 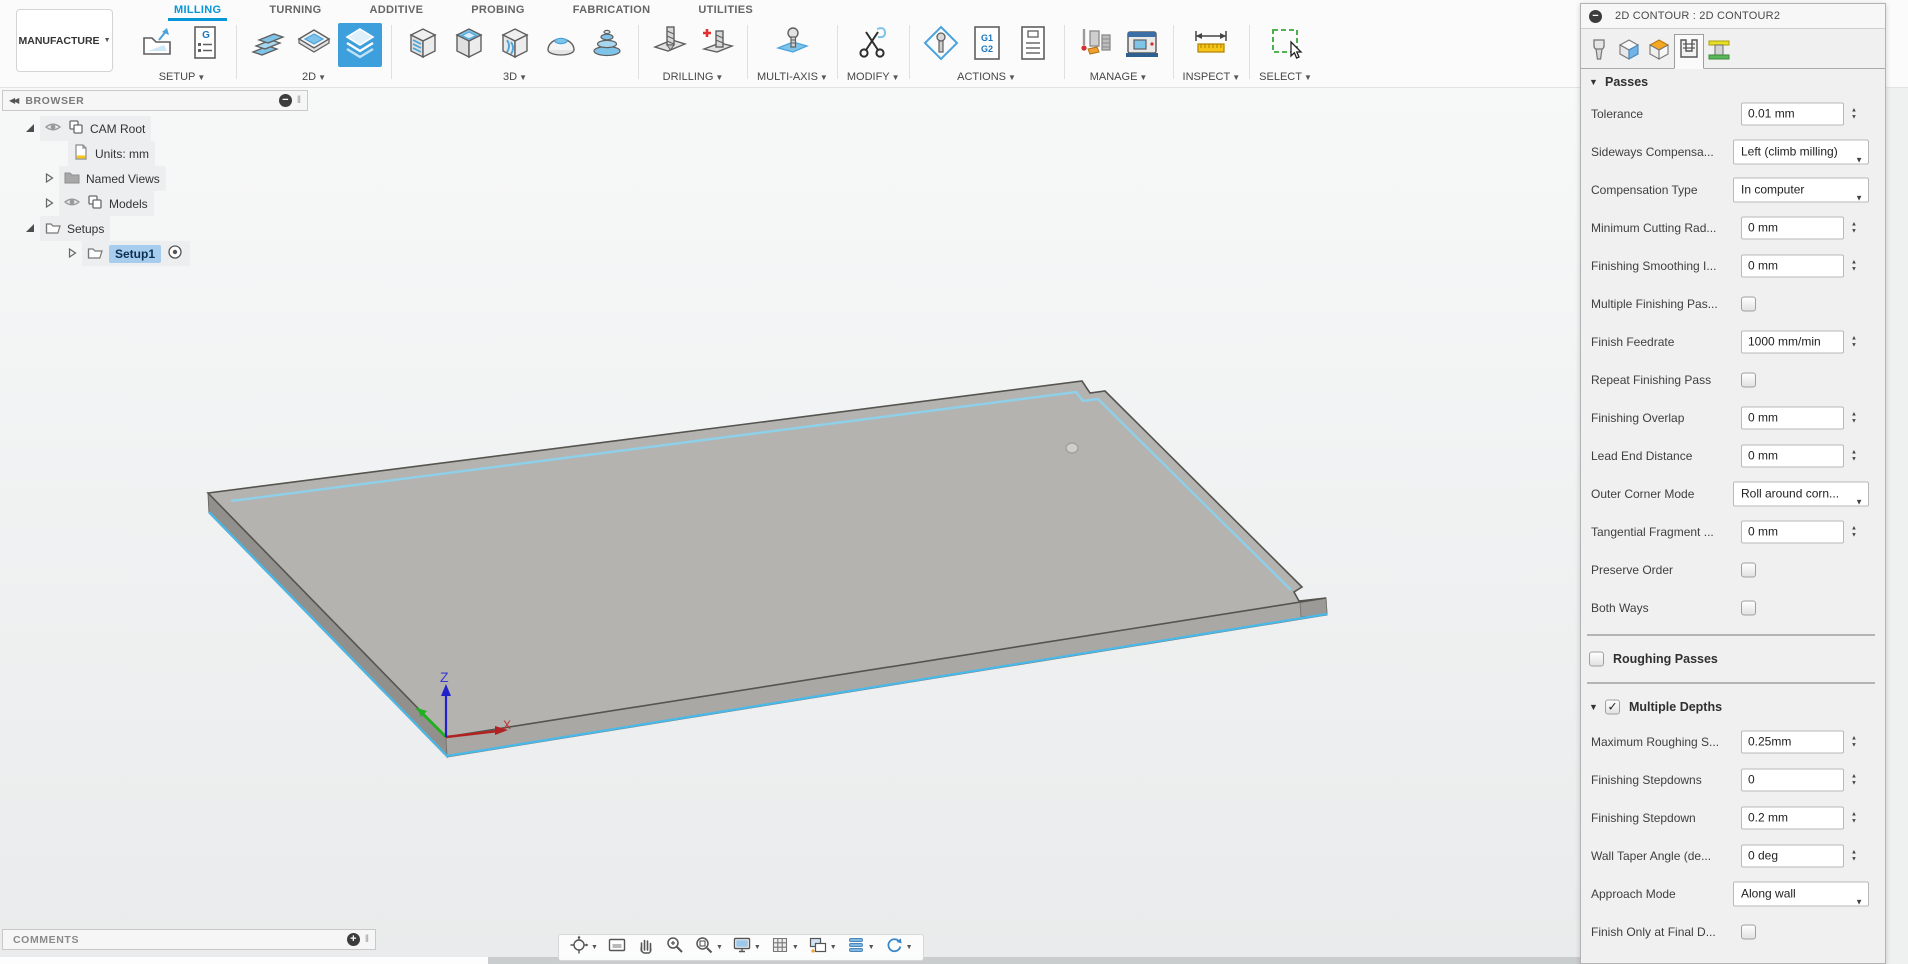 What do you see at coordinates (987, 45) in the screenshot?
I see `nc-code-button: G1 G2` at bounding box center [987, 45].